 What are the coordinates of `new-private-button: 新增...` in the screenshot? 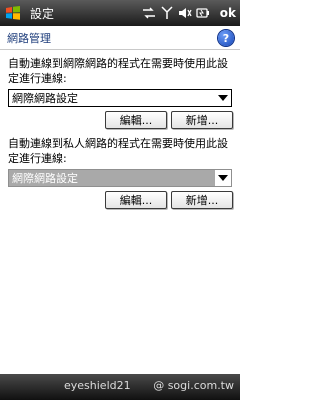 It's located at (202, 200).